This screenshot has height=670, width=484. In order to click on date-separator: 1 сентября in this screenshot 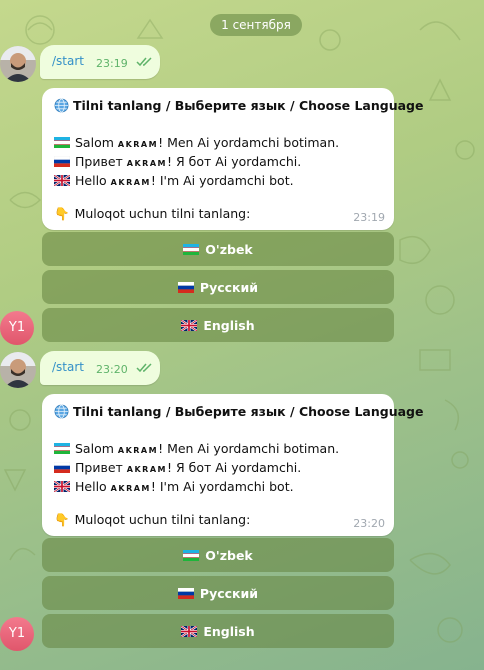, I will do `click(256, 25)`.